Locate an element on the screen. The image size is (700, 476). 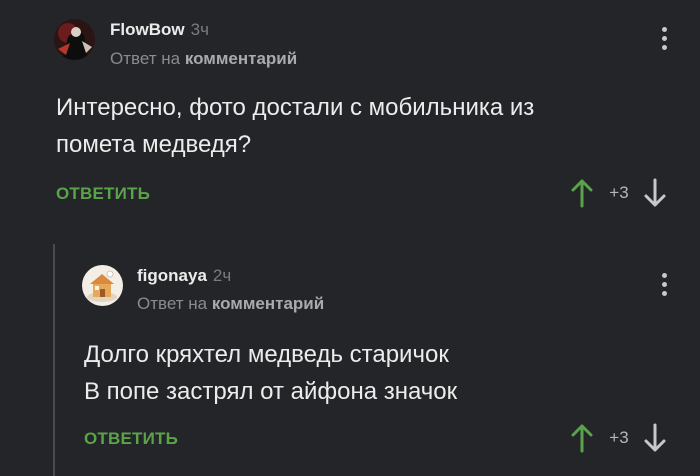
comment-time: 2ч is located at coordinates (222, 275).